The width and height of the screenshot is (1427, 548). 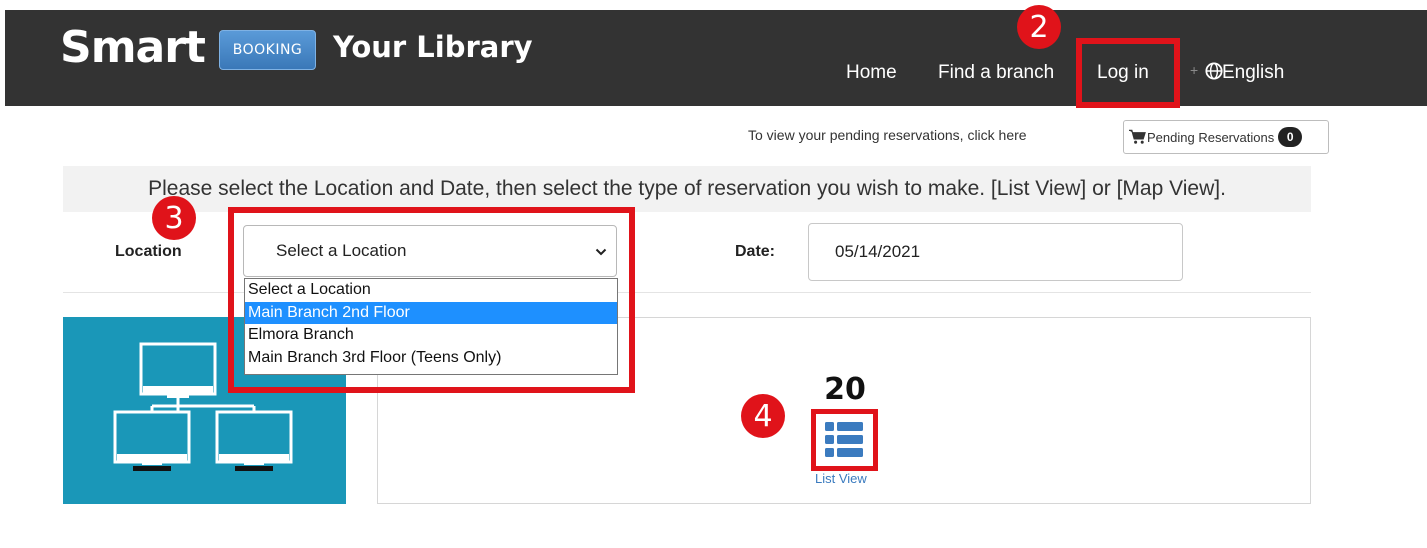 What do you see at coordinates (755, 251) in the screenshot?
I see `date-label: Date:` at bounding box center [755, 251].